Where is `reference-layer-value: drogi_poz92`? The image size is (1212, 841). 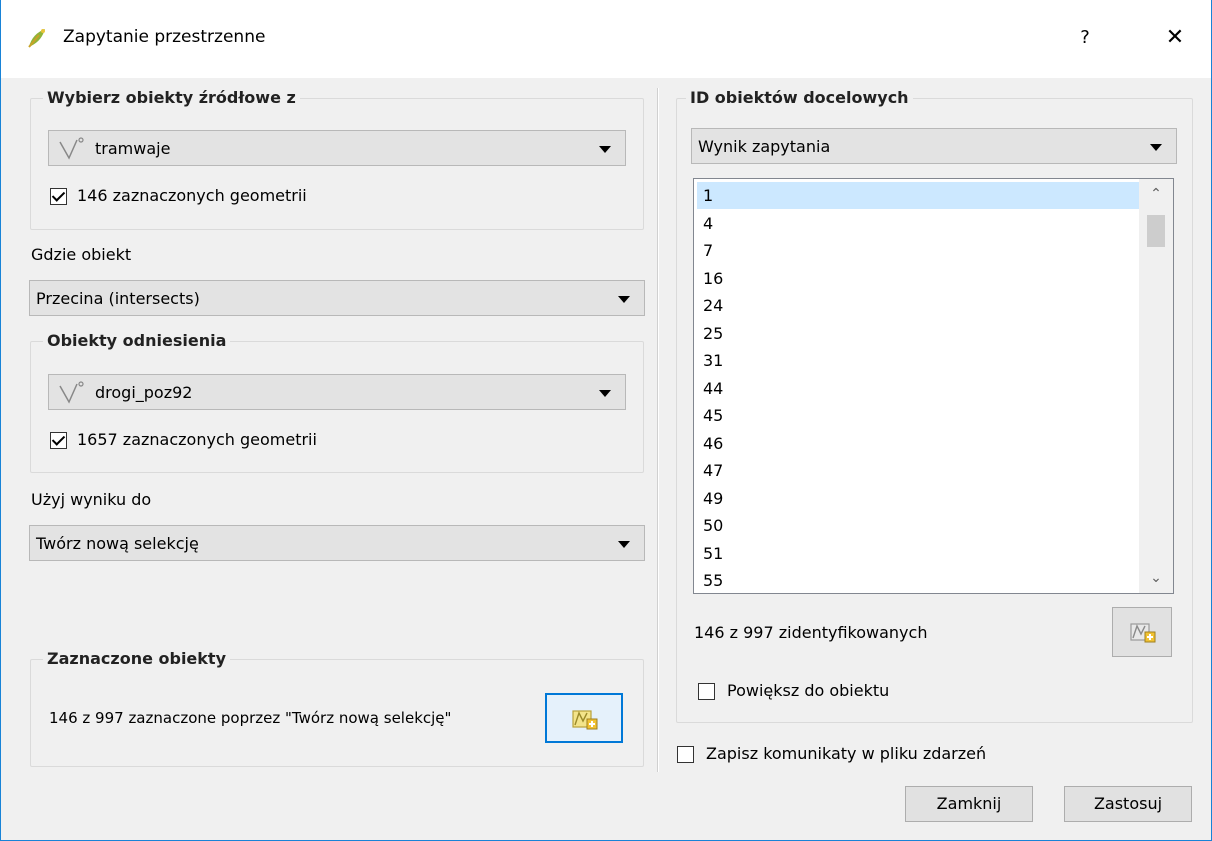 reference-layer-value: drogi_poz92 is located at coordinates (144, 392).